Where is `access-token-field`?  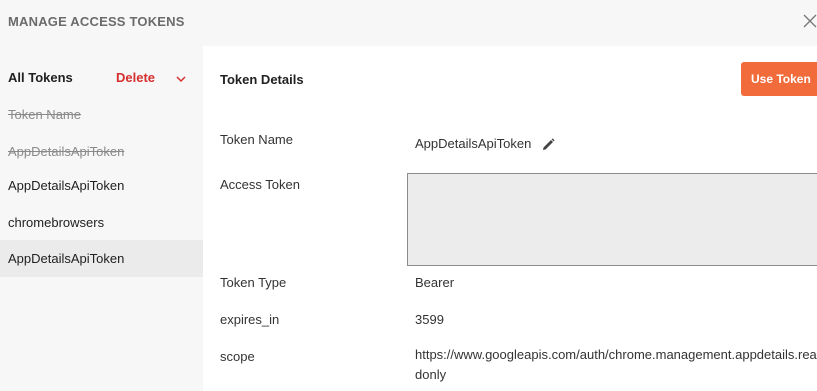 access-token-field is located at coordinates (612, 219).